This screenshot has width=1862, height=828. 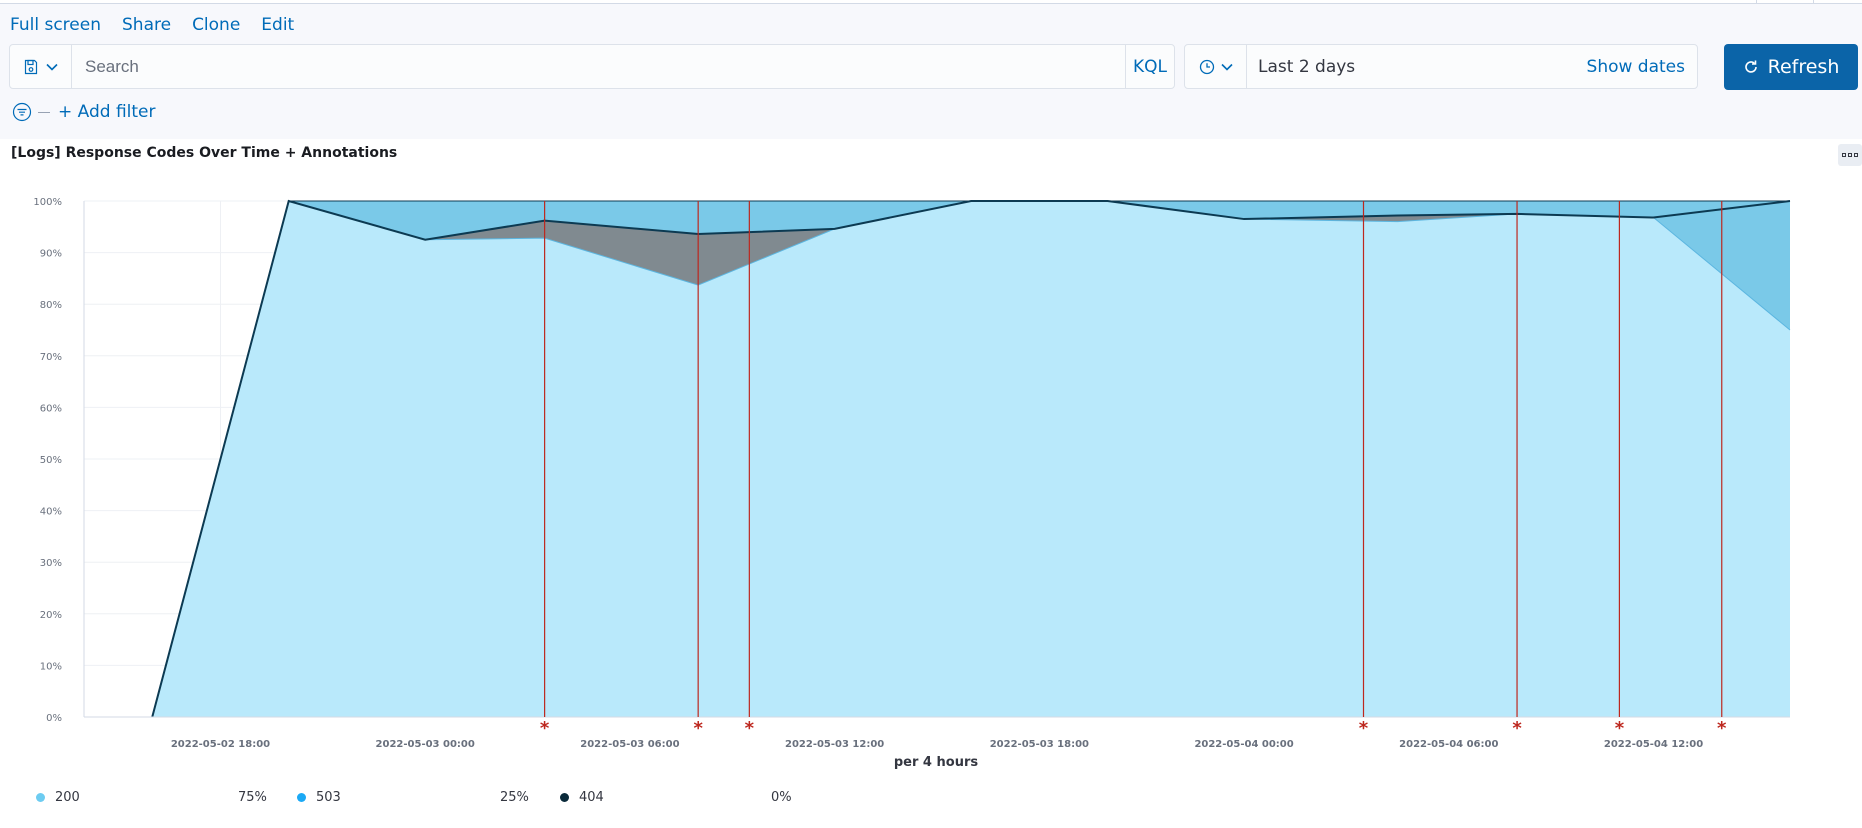 What do you see at coordinates (146, 25) in the screenshot?
I see `share-link: Share` at bounding box center [146, 25].